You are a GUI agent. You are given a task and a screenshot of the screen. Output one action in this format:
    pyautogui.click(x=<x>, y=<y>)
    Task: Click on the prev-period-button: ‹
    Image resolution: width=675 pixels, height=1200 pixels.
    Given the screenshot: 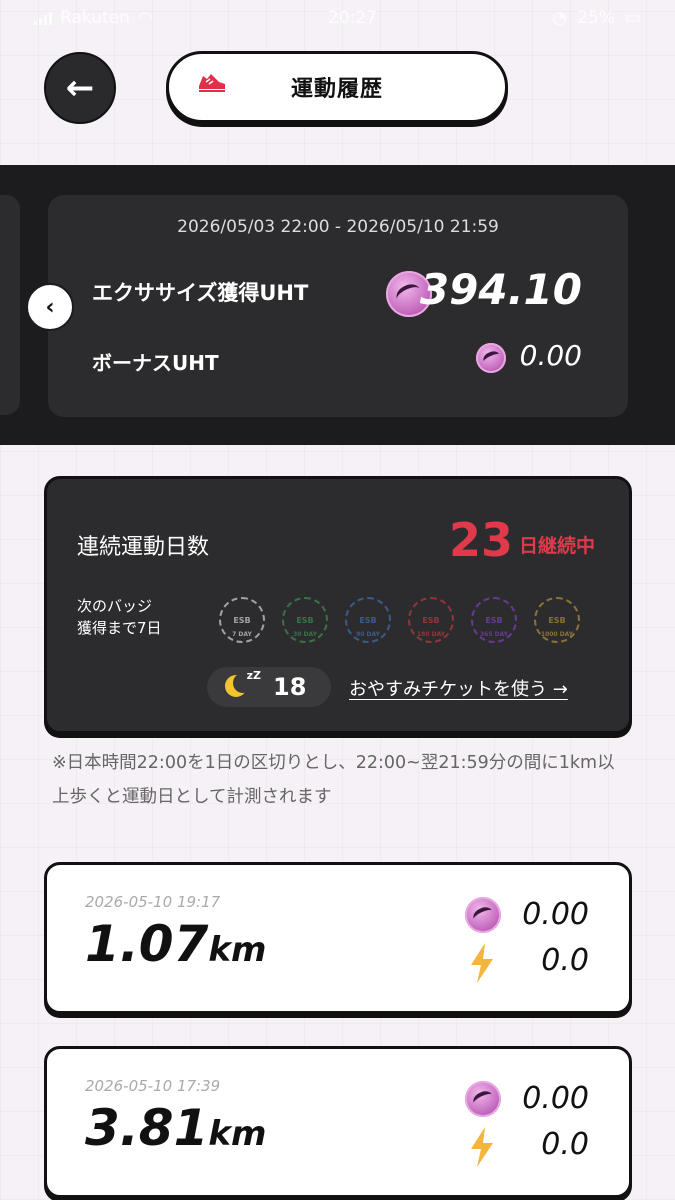 What is the action you would take?
    pyautogui.click(x=50, y=307)
    